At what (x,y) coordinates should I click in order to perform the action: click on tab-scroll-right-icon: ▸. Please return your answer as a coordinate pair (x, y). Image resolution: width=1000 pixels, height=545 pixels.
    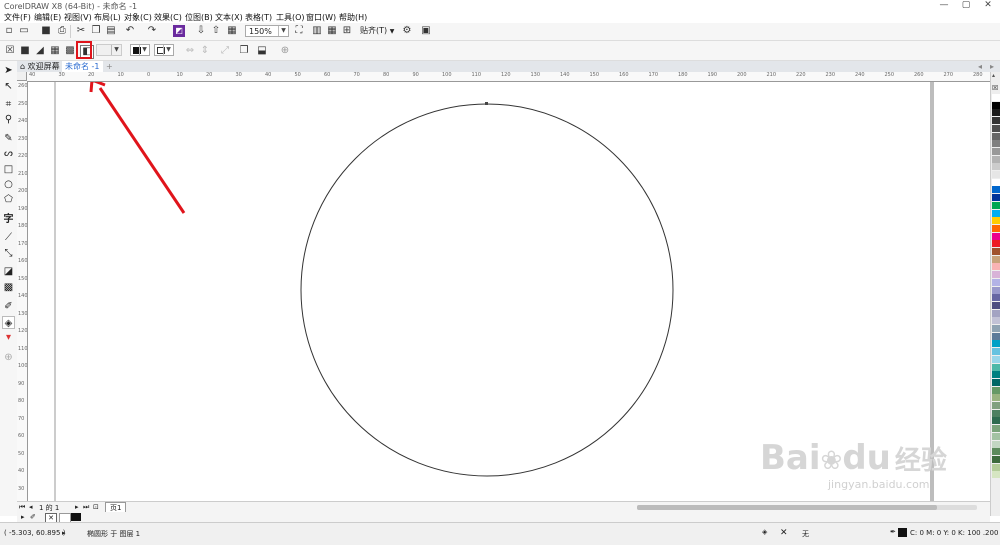
    Looking at the image, I should click on (992, 66).